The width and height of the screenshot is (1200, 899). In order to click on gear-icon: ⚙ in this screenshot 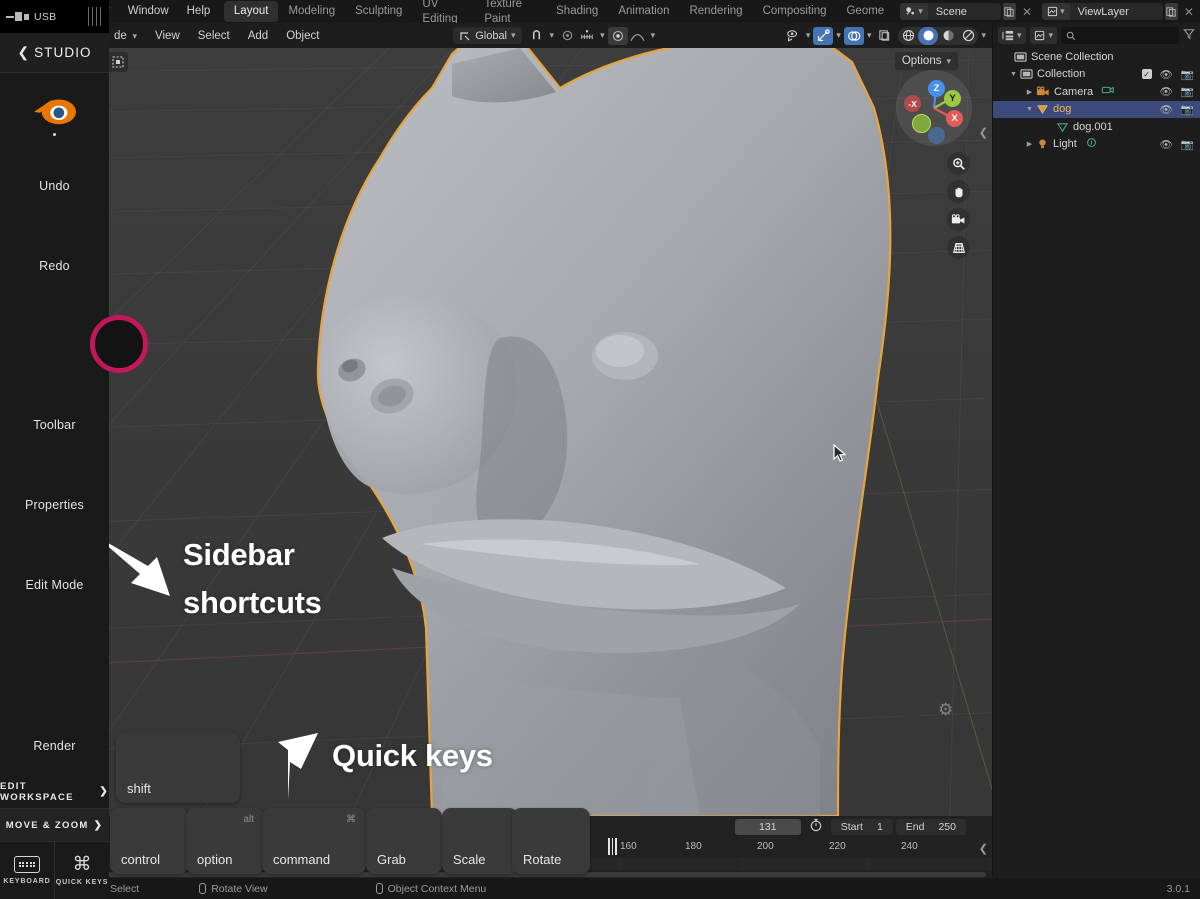, I will do `click(945, 710)`.